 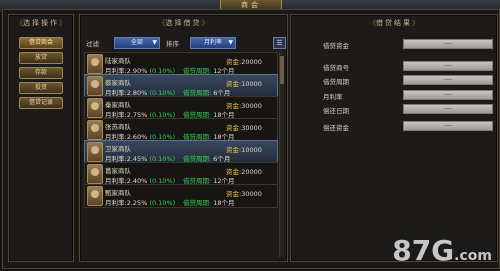 I want to click on rate-change: (0.10%), so click(x=162, y=203).